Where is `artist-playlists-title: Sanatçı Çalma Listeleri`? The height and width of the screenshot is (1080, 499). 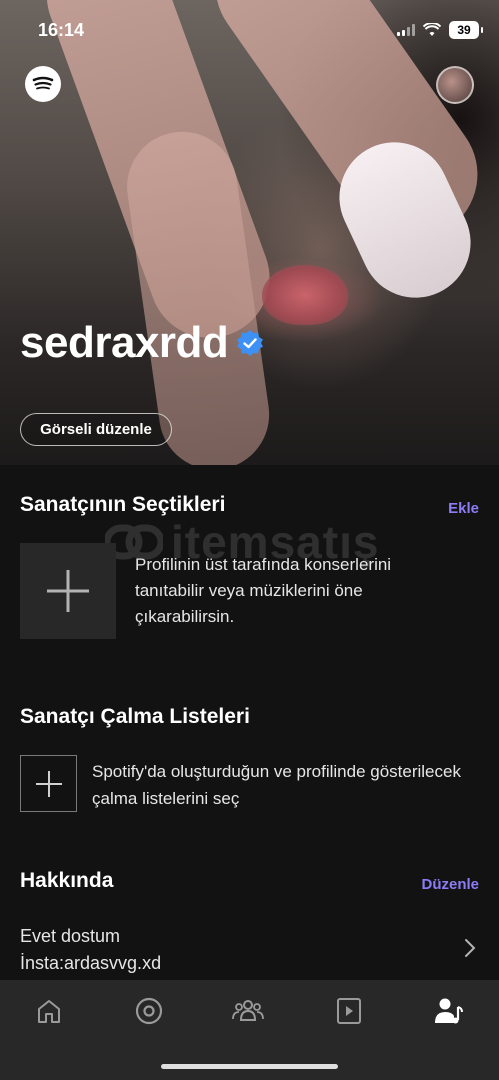 artist-playlists-title: Sanatçı Çalma Listeleri is located at coordinates (135, 716).